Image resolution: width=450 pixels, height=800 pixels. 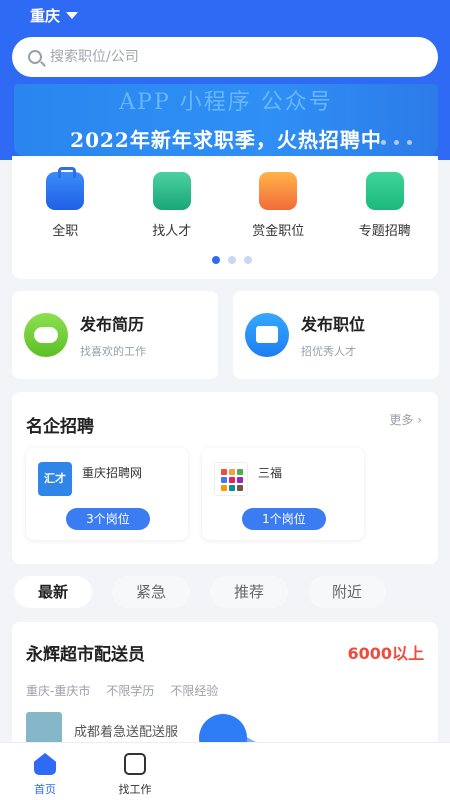 What do you see at coordinates (60, 427) in the screenshot?
I see `section-title: 名企招聘` at bounding box center [60, 427].